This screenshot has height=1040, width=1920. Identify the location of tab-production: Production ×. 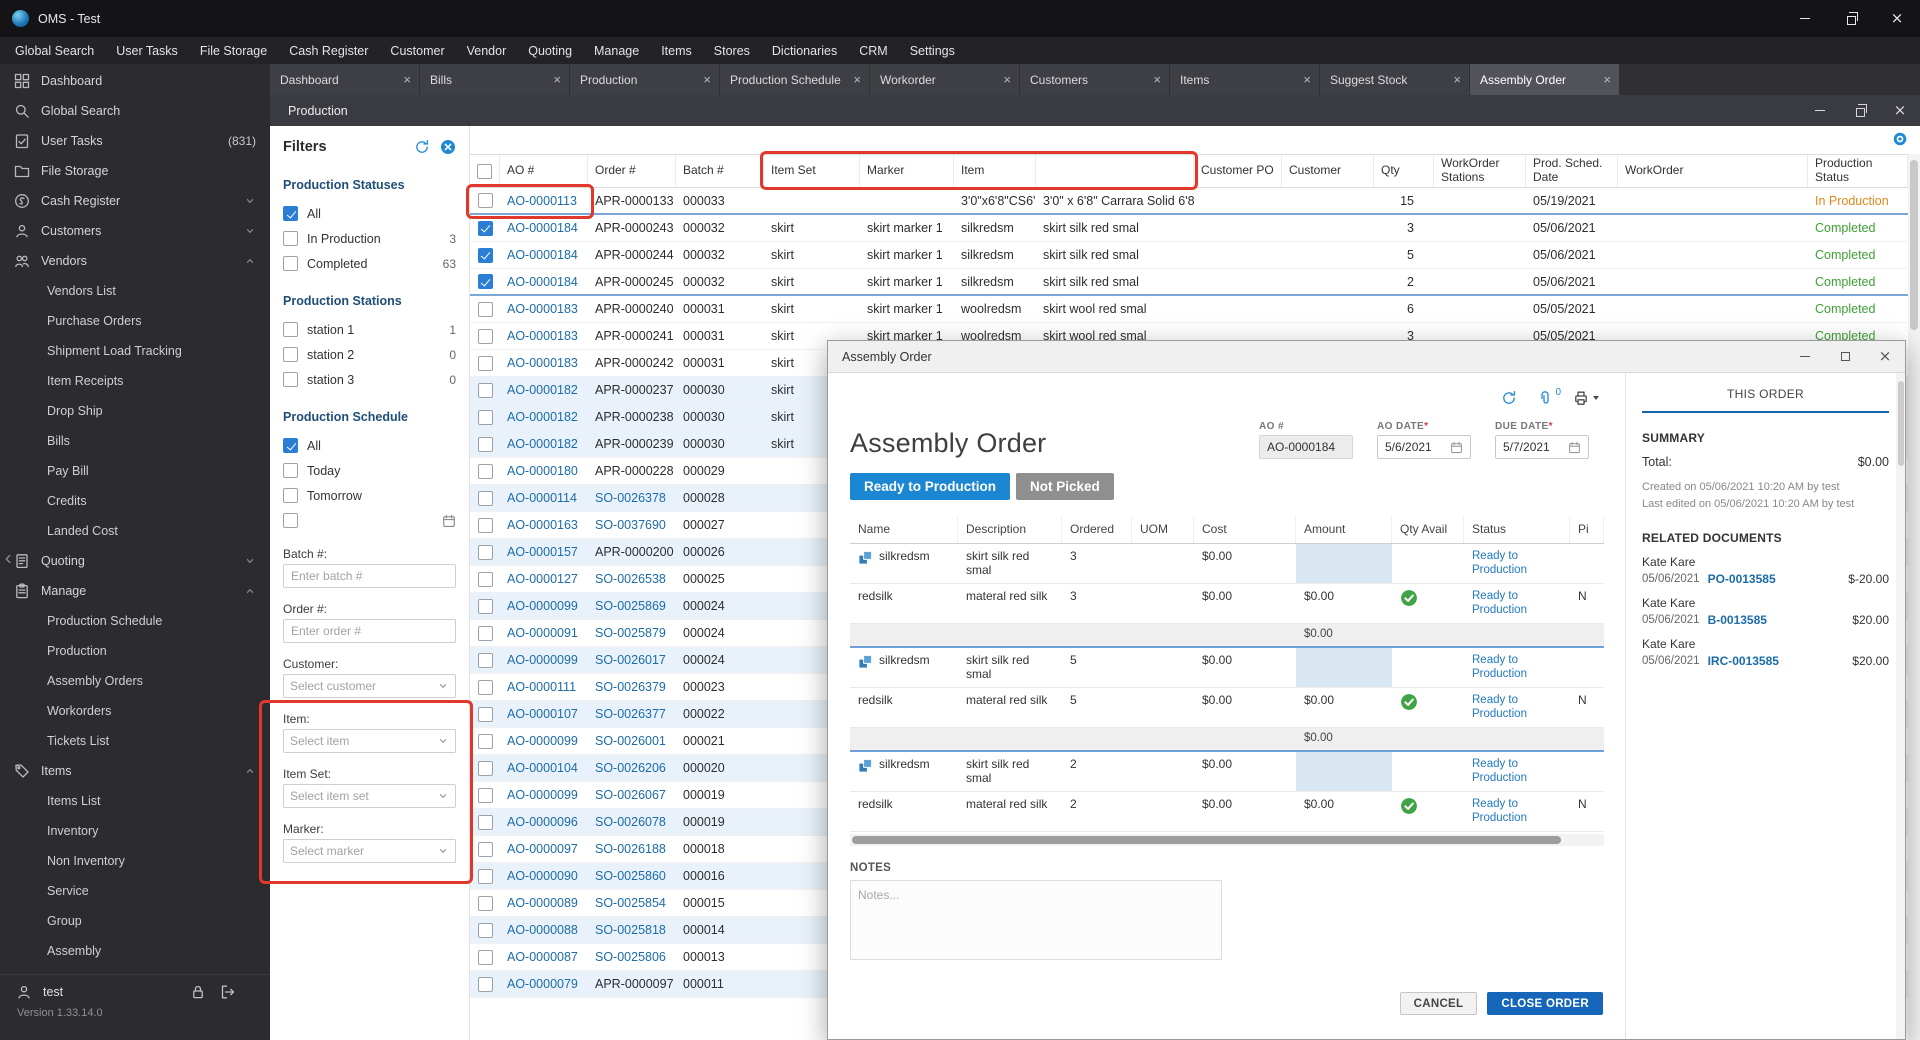
(644, 79).